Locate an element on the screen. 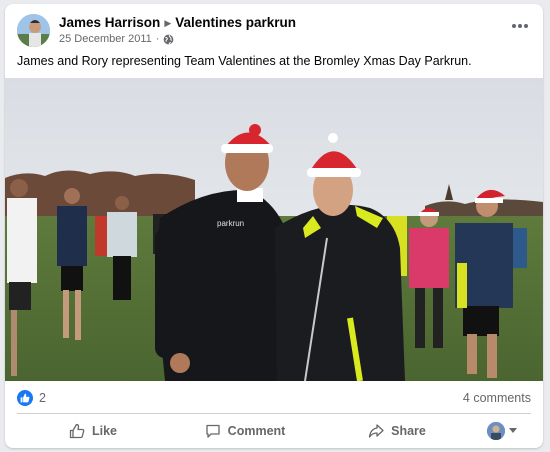 This screenshot has width=550, height=452. author-avatar is located at coordinates (33, 30).